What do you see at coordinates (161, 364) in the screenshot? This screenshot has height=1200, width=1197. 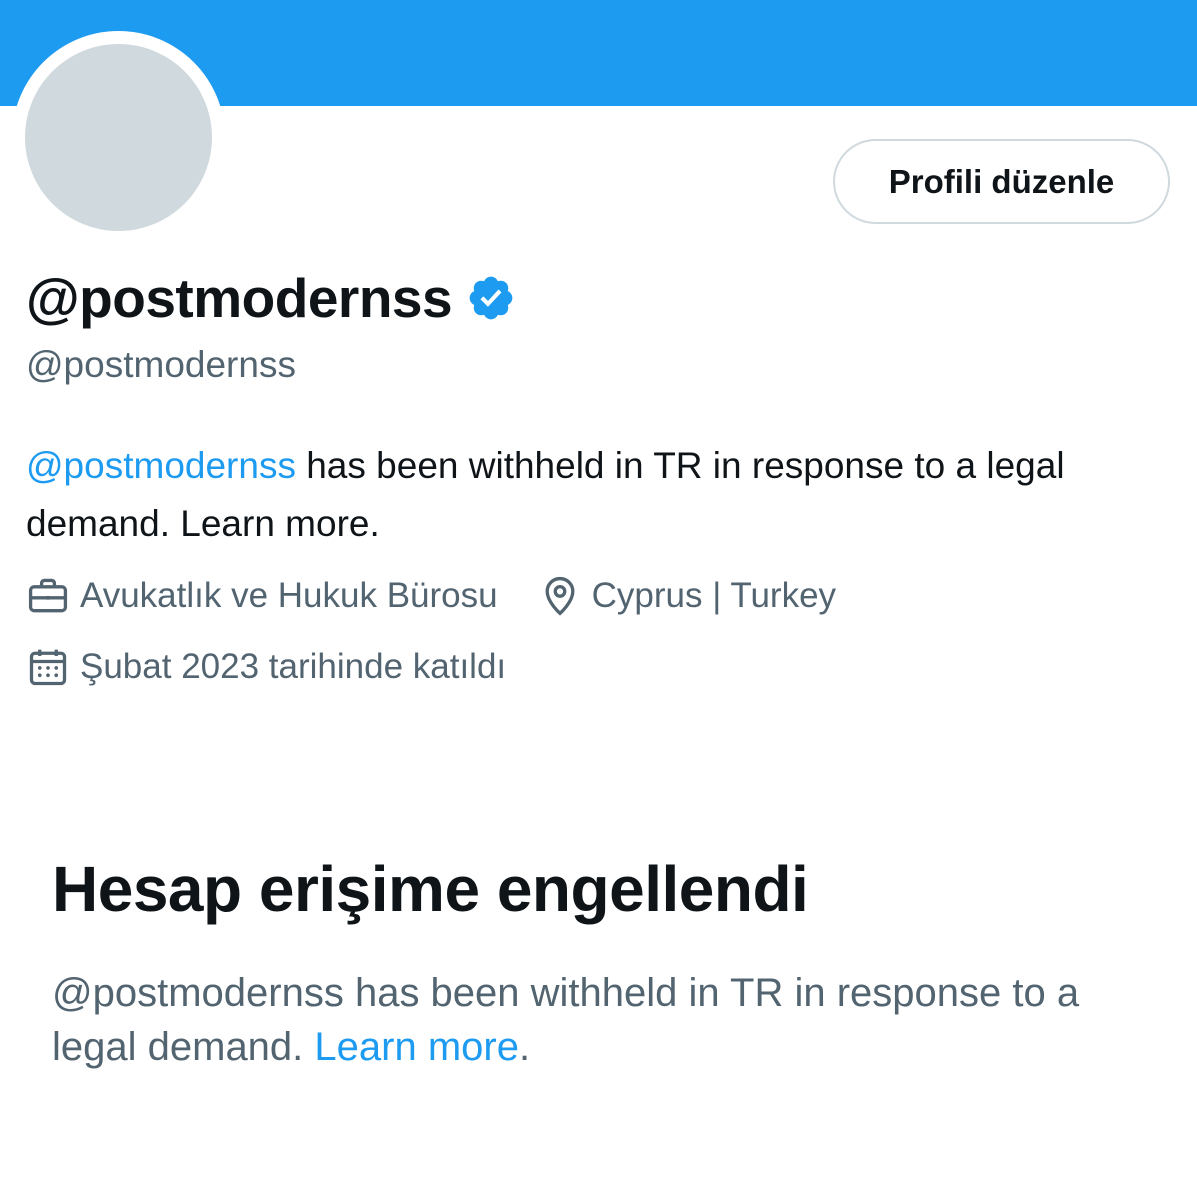 I see `profile-handle: @postmodernss` at bounding box center [161, 364].